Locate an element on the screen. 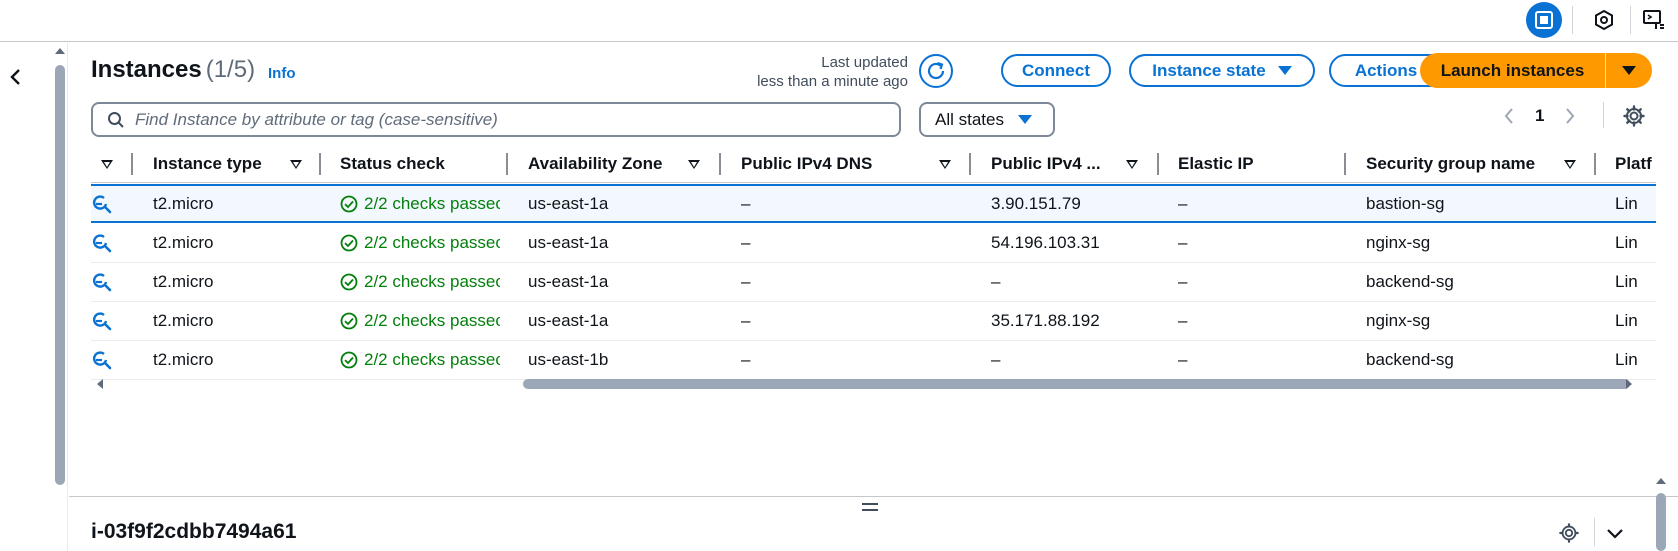 The width and height of the screenshot is (1678, 551). horizontal-scrollbar is located at coordinates (873, 384).